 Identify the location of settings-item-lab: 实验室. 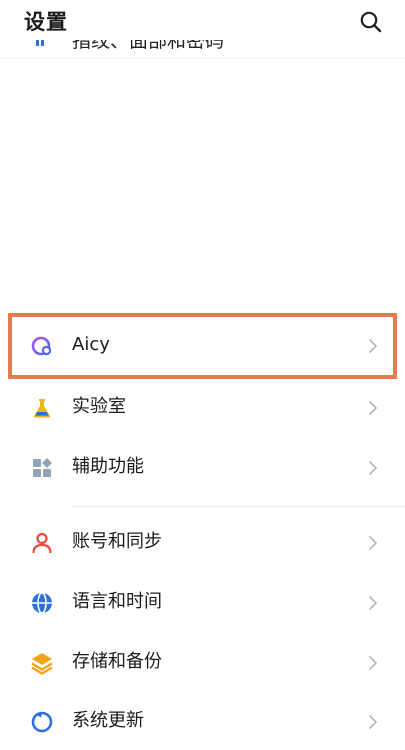
(202, 408).